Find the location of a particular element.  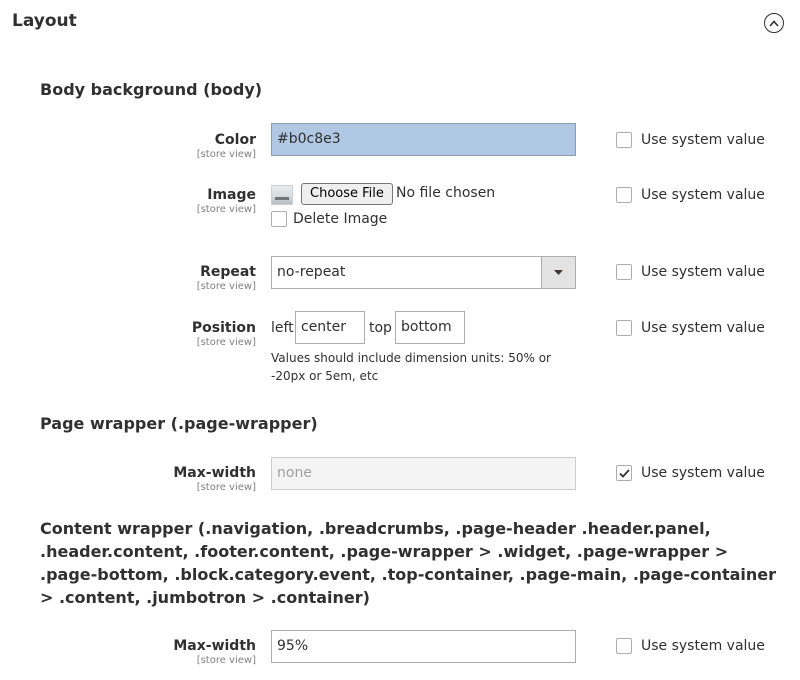

choose-file-button: Choose File is located at coordinates (347, 194).